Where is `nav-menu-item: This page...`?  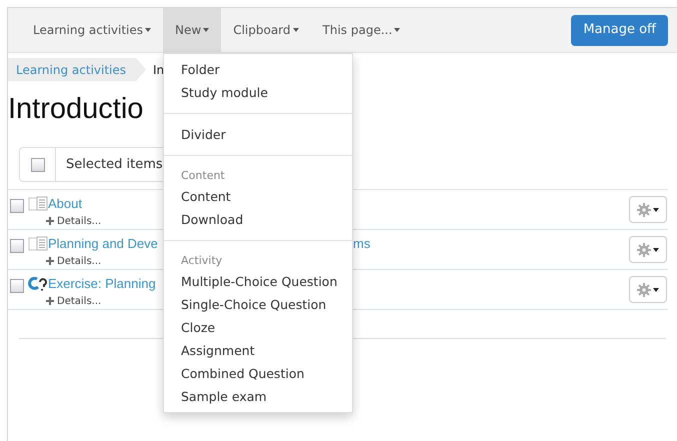 nav-menu-item: This page... is located at coordinates (361, 30).